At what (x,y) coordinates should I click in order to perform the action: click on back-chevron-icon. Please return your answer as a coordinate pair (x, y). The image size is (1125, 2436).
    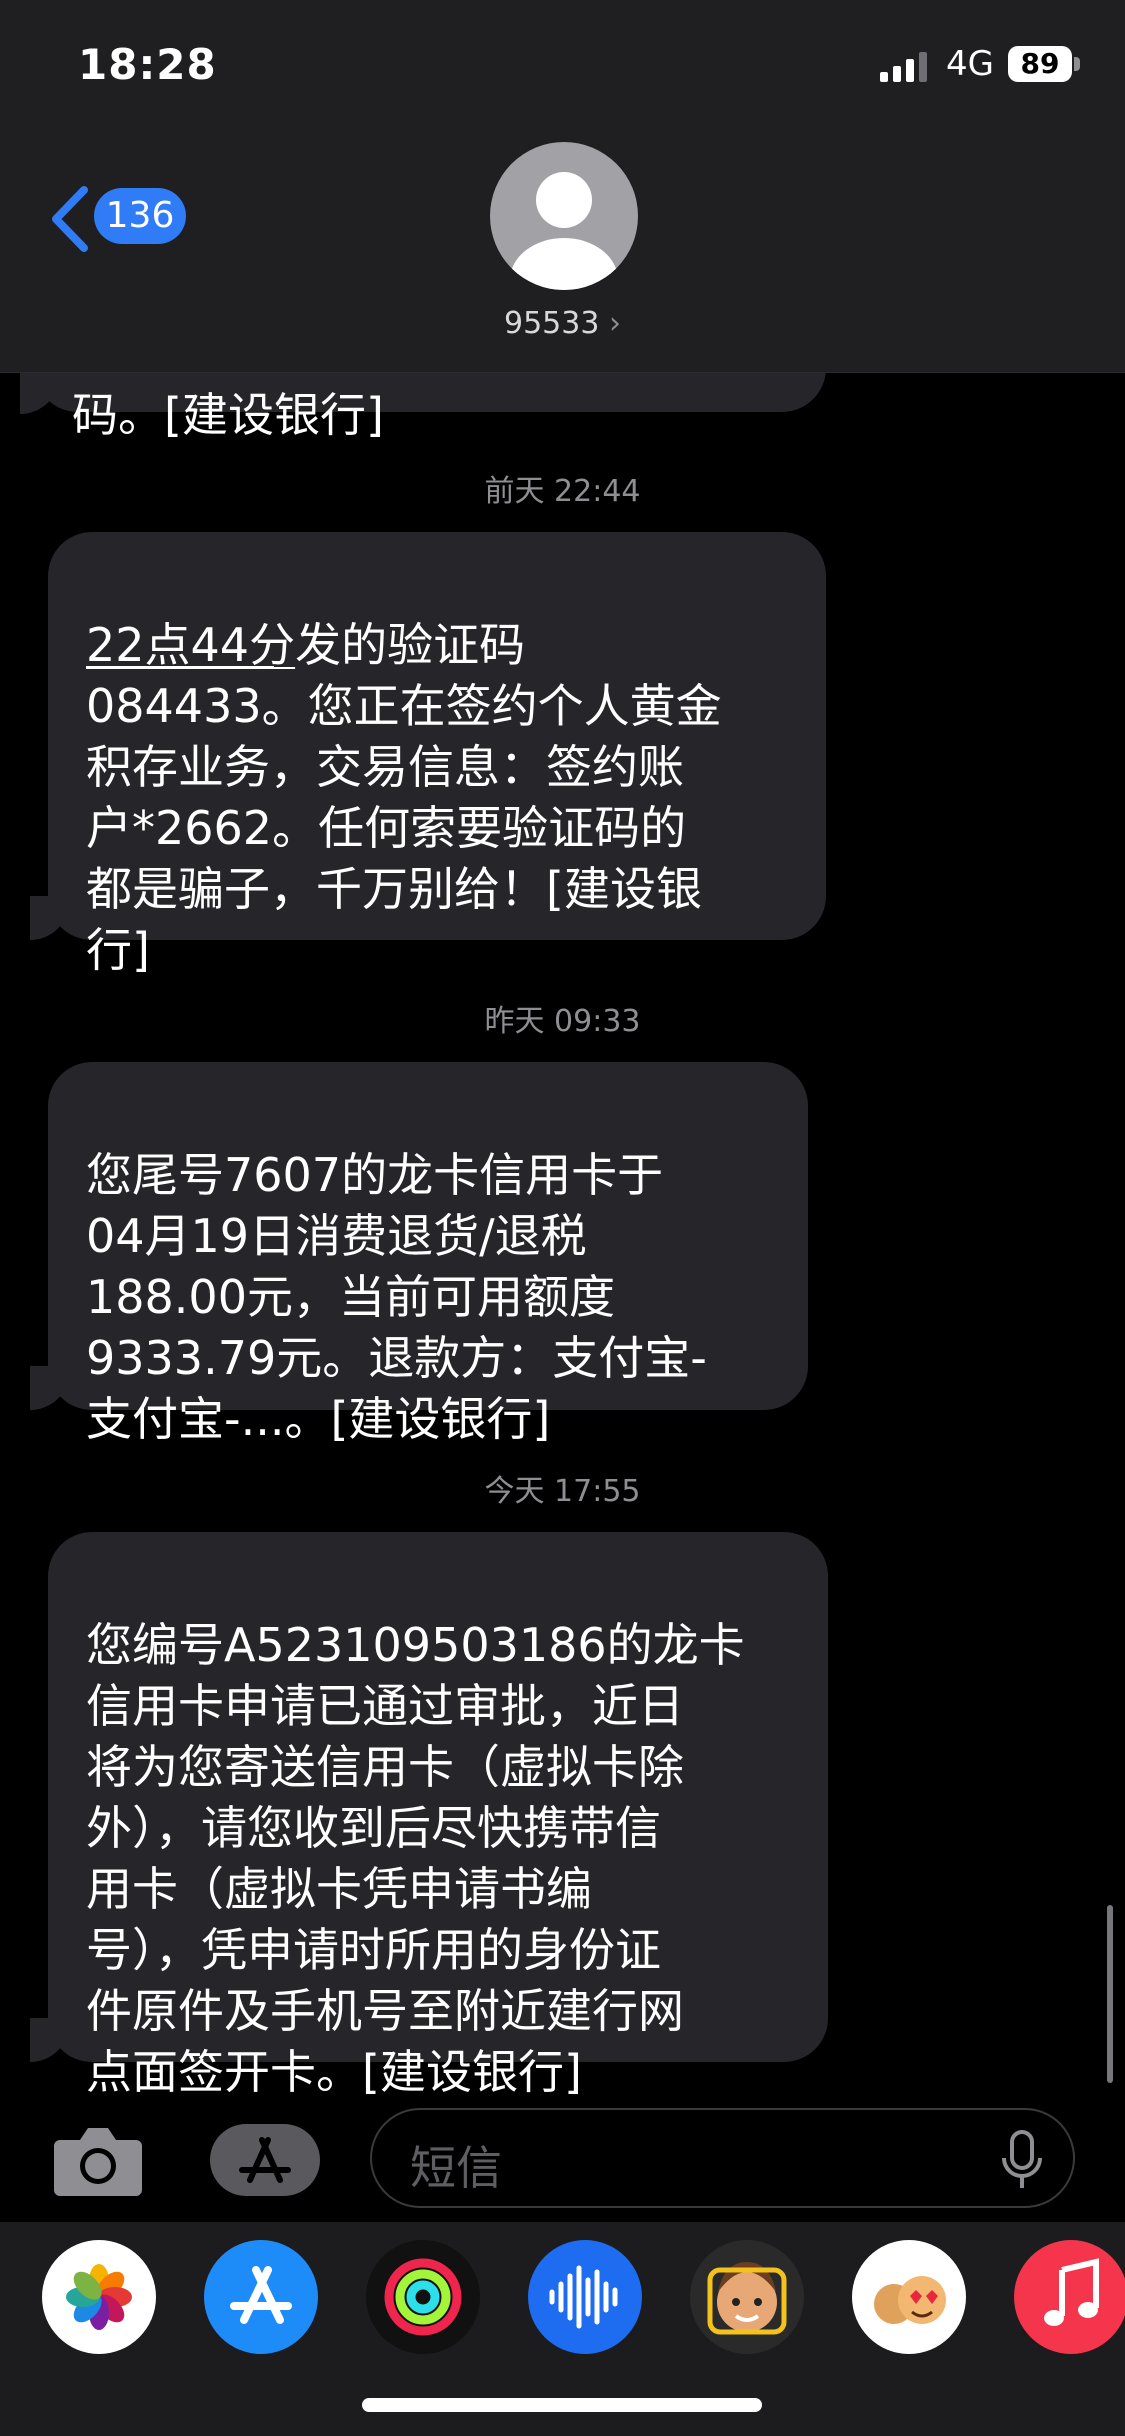
    Looking at the image, I should click on (70, 219).